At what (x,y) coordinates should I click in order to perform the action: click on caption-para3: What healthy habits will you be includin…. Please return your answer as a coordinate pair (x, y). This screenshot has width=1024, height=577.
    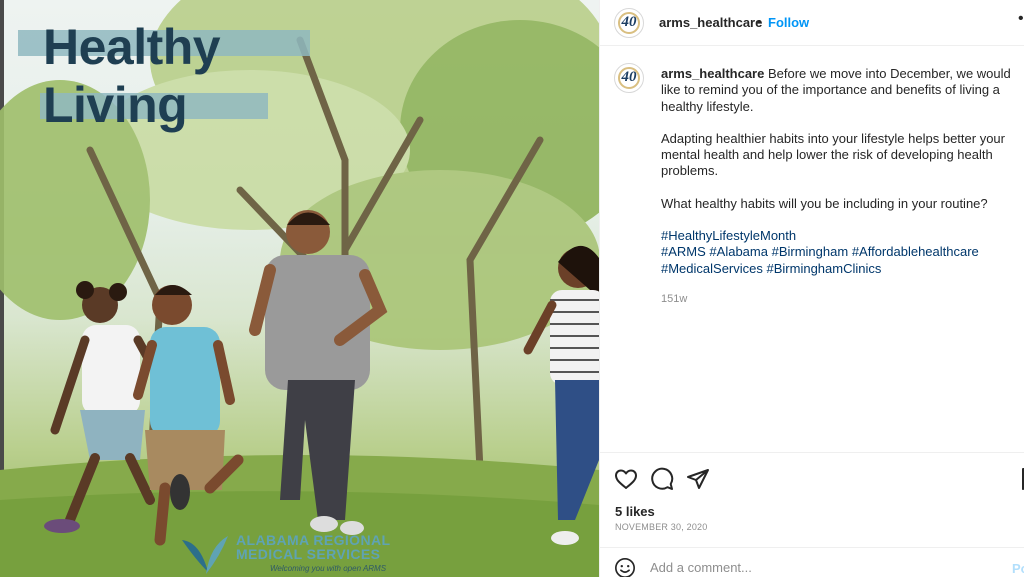
    Looking at the image, I should click on (824, 203).